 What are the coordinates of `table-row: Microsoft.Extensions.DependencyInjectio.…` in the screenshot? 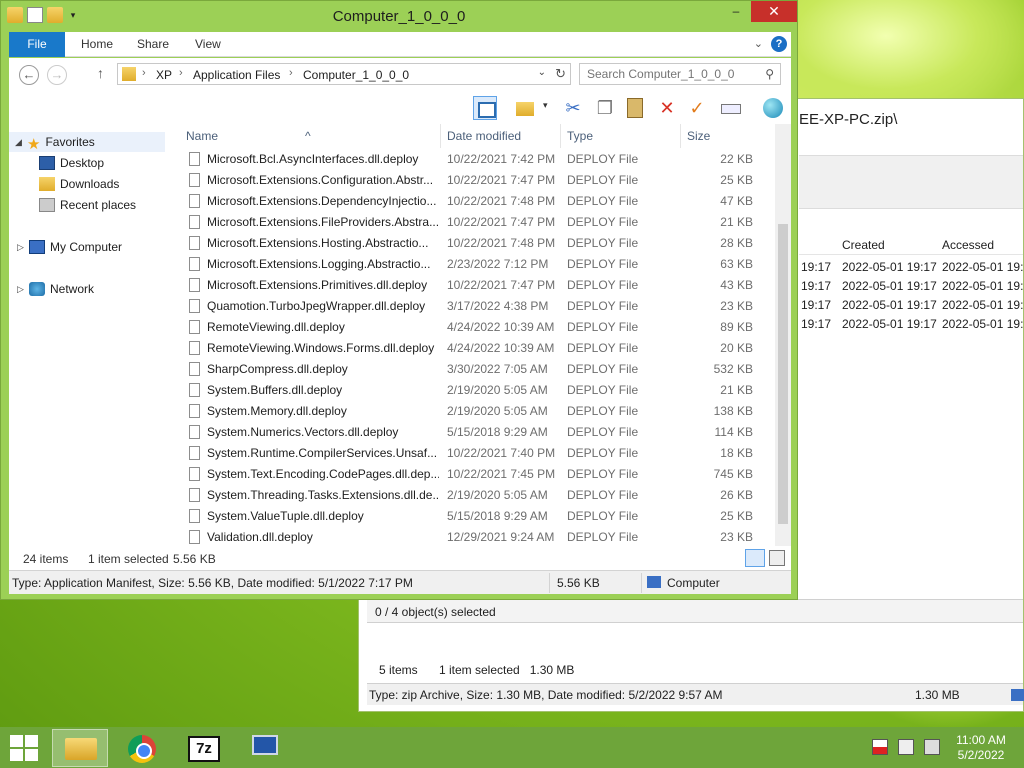 It's located at (475, 200).